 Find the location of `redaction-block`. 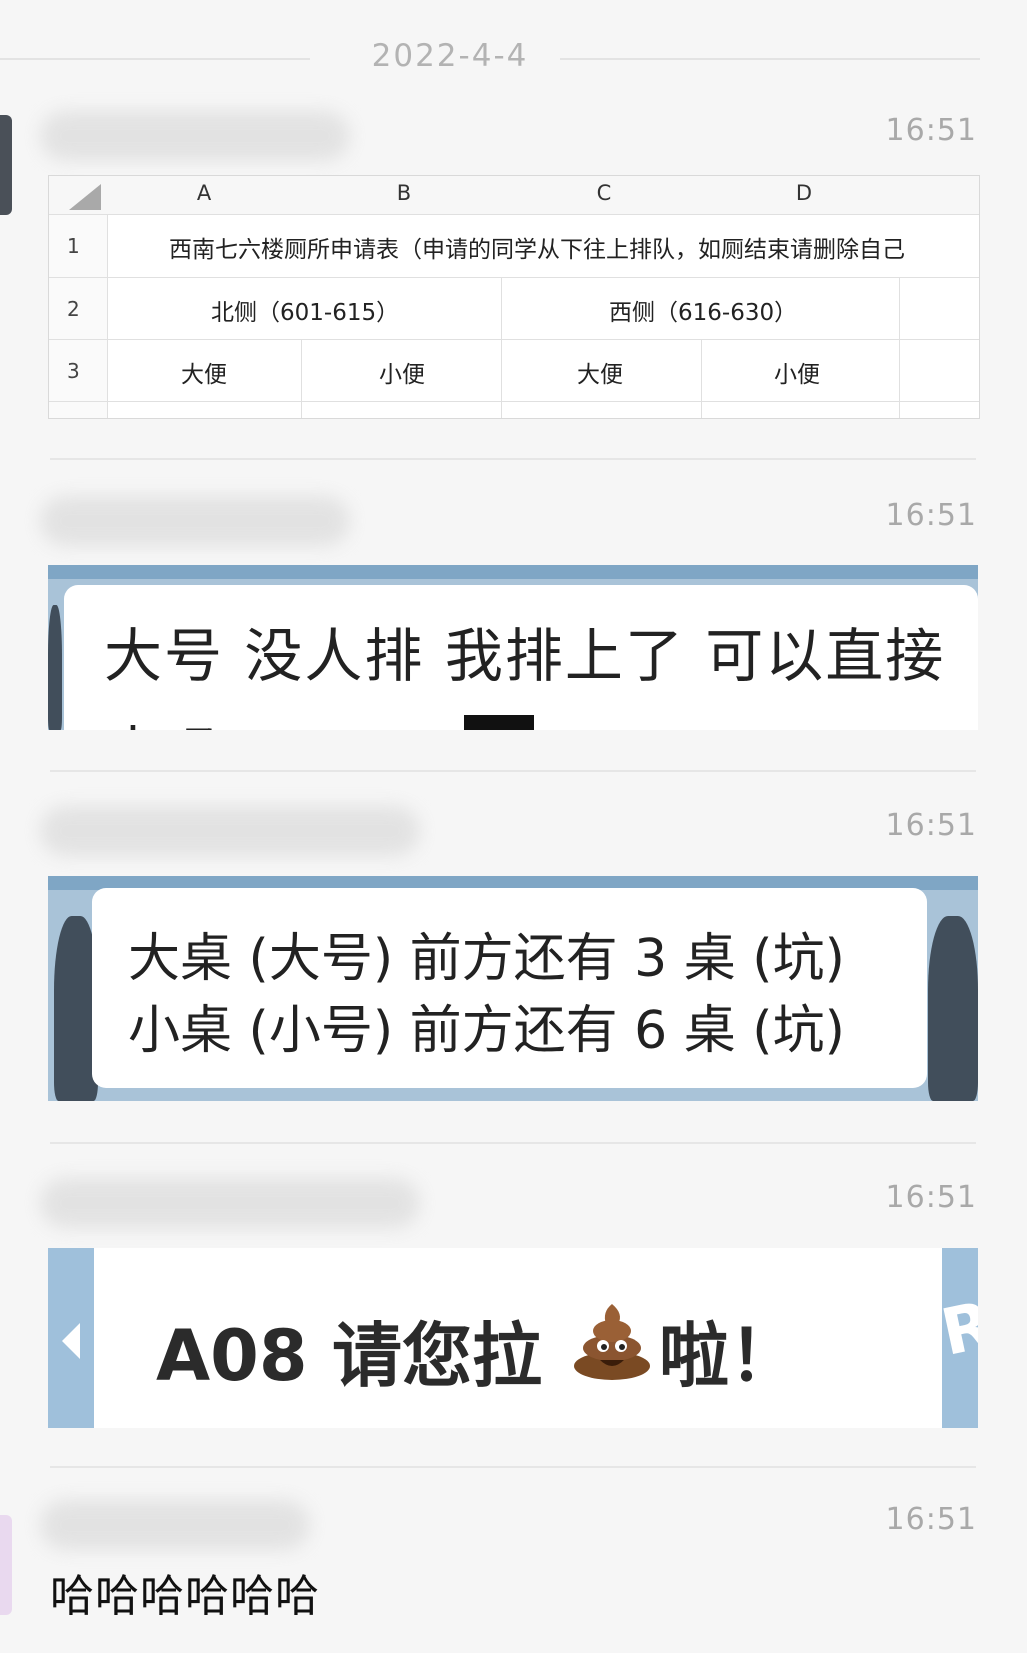

redaction-block is located at coordinates (499, 722).